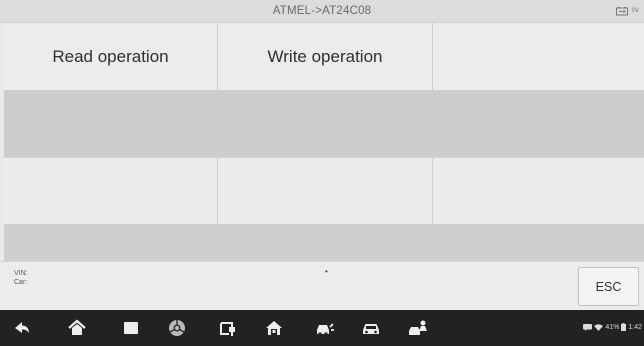 Image resolution: width=644 pixels, height=346 pixels. I want to click on vehicle-icon, so click(371, 328).